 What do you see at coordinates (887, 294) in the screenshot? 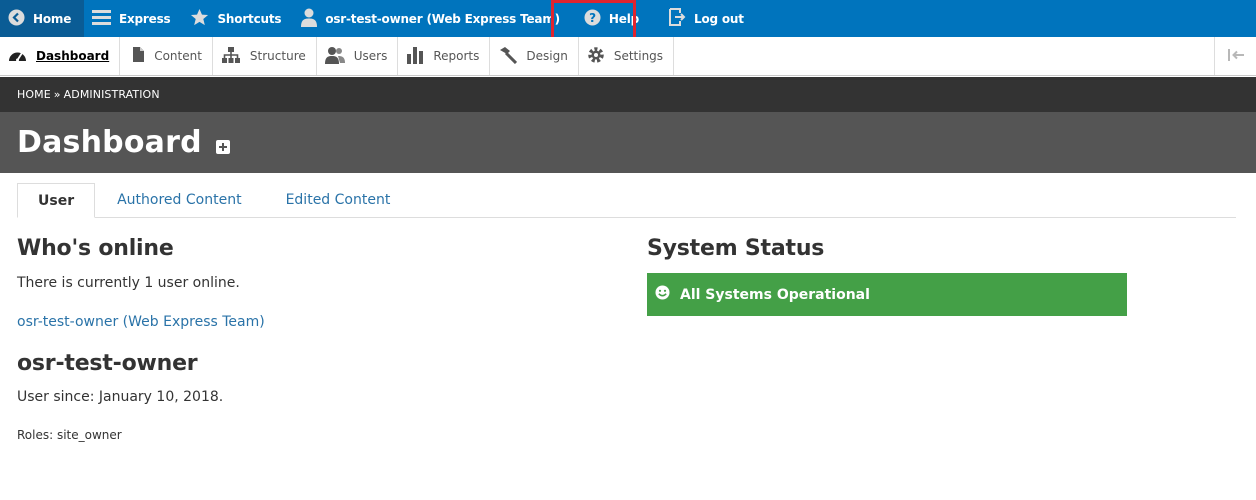
I see `status-message: All Systems Operational` at bounding box center [887, 294].